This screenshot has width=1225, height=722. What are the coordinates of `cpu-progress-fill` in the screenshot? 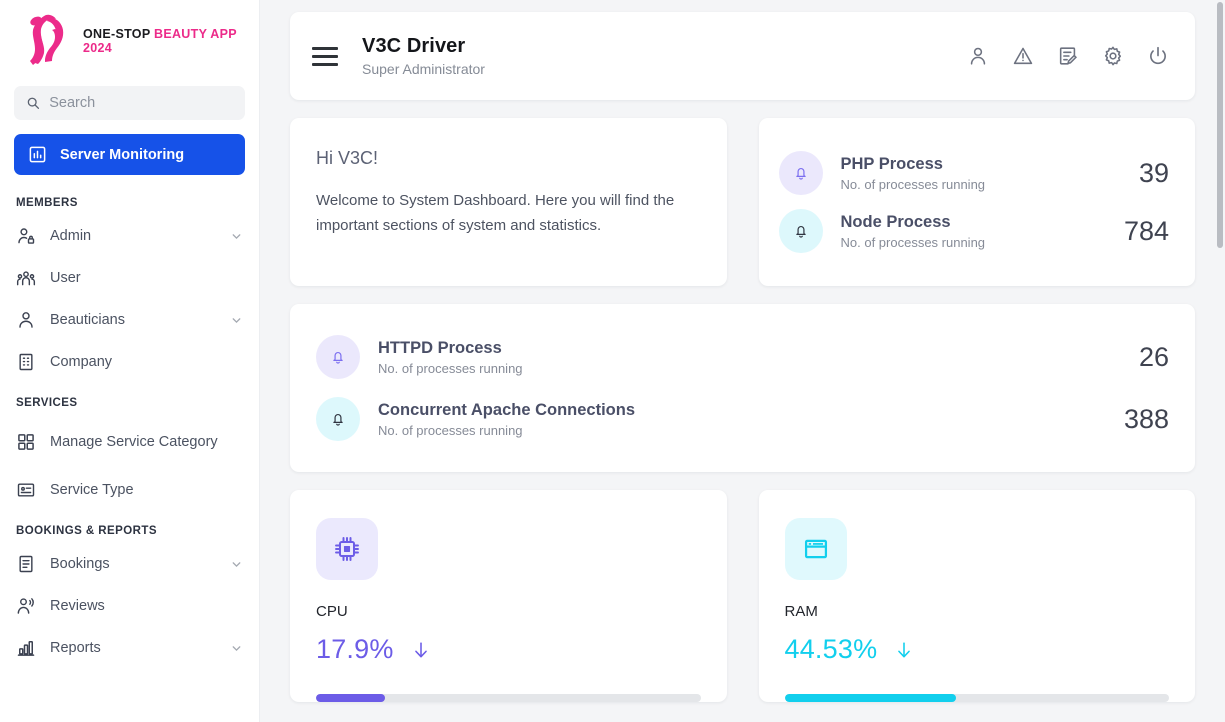 It's located at (350, 698).